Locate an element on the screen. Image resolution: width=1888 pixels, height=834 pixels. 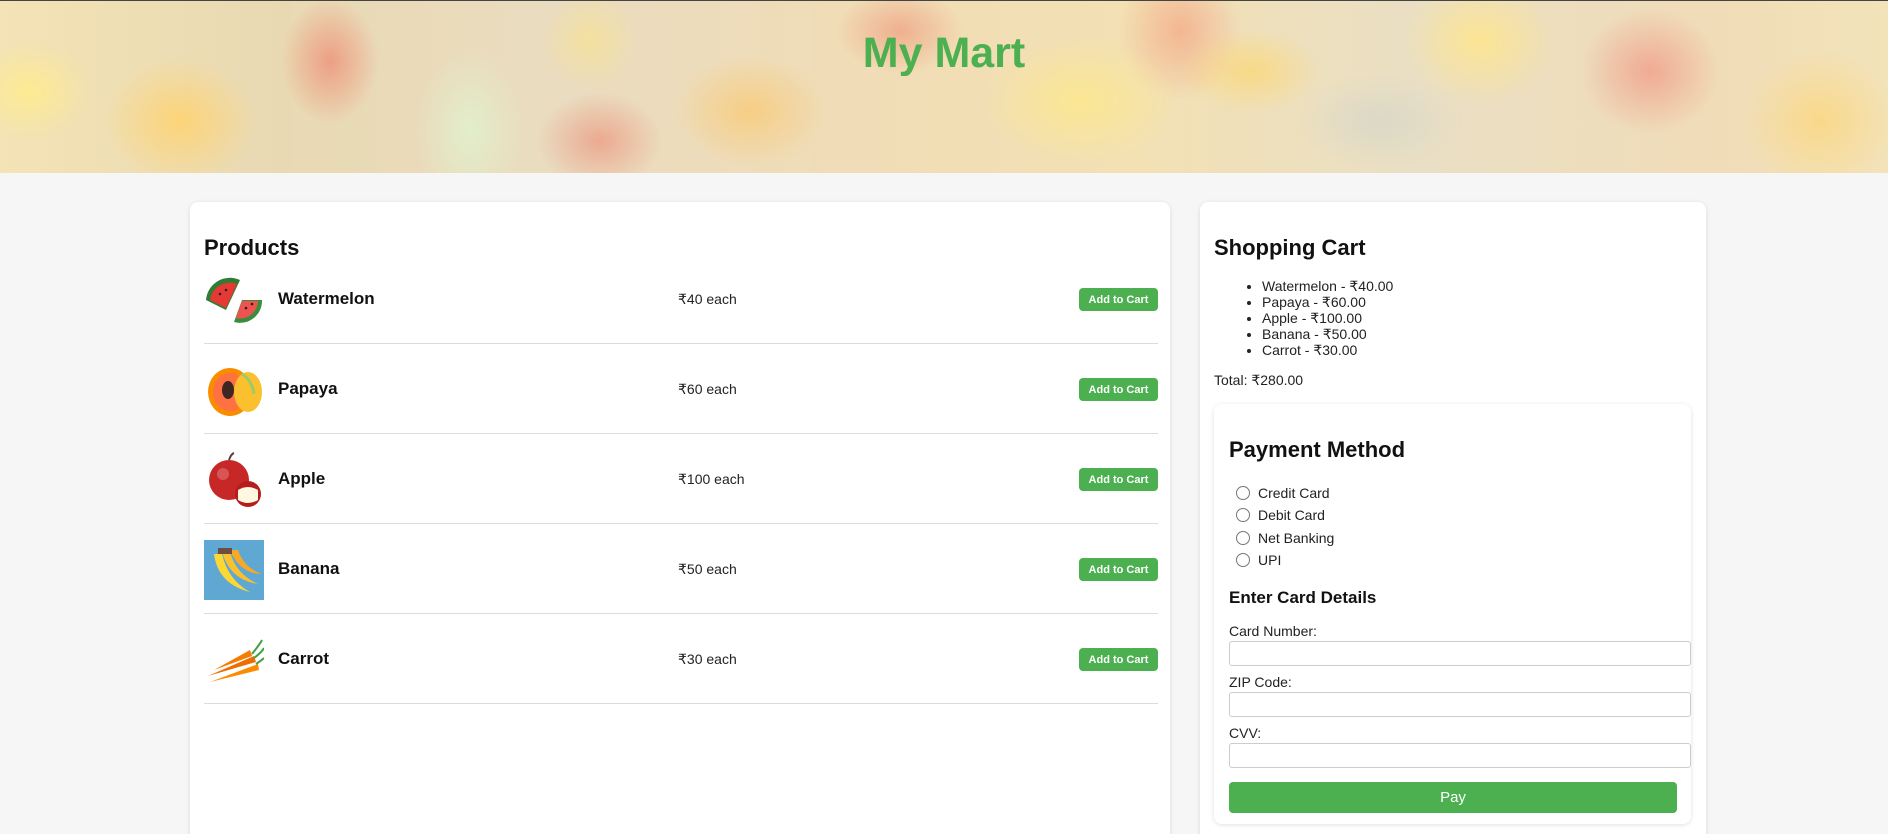
price-value: 60 is located at coordinates (694, 389).